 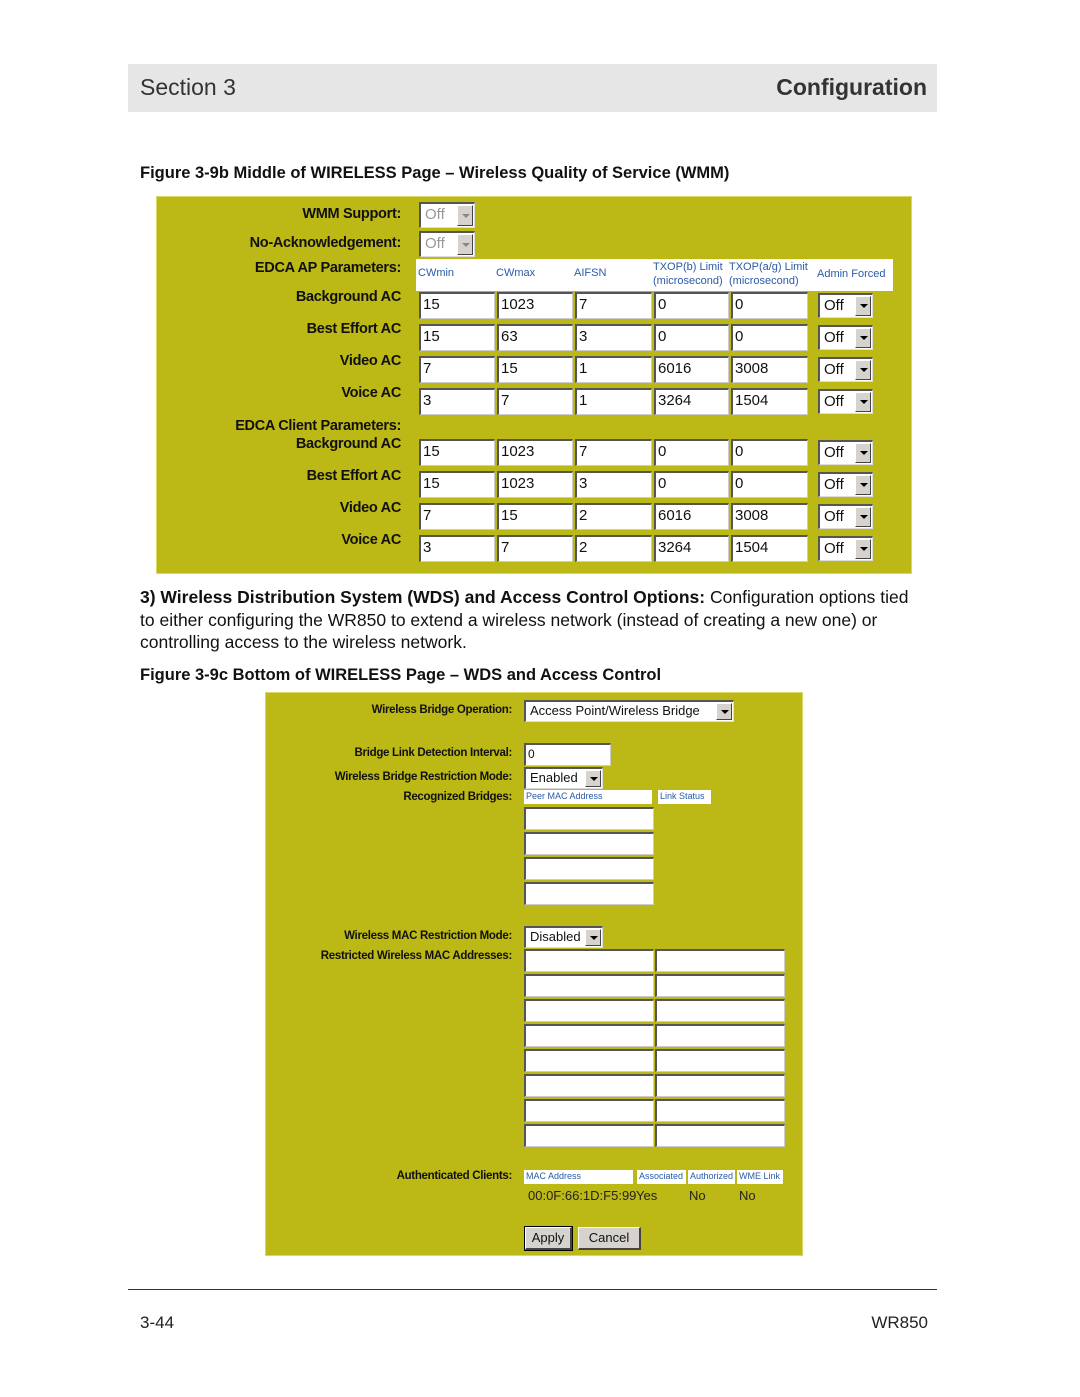 What do you see at coordinates (433, 753) in the screenshot?
I see `link-interval-label: Bridge Link Detection Interval:` at bounding box center [433, 753].